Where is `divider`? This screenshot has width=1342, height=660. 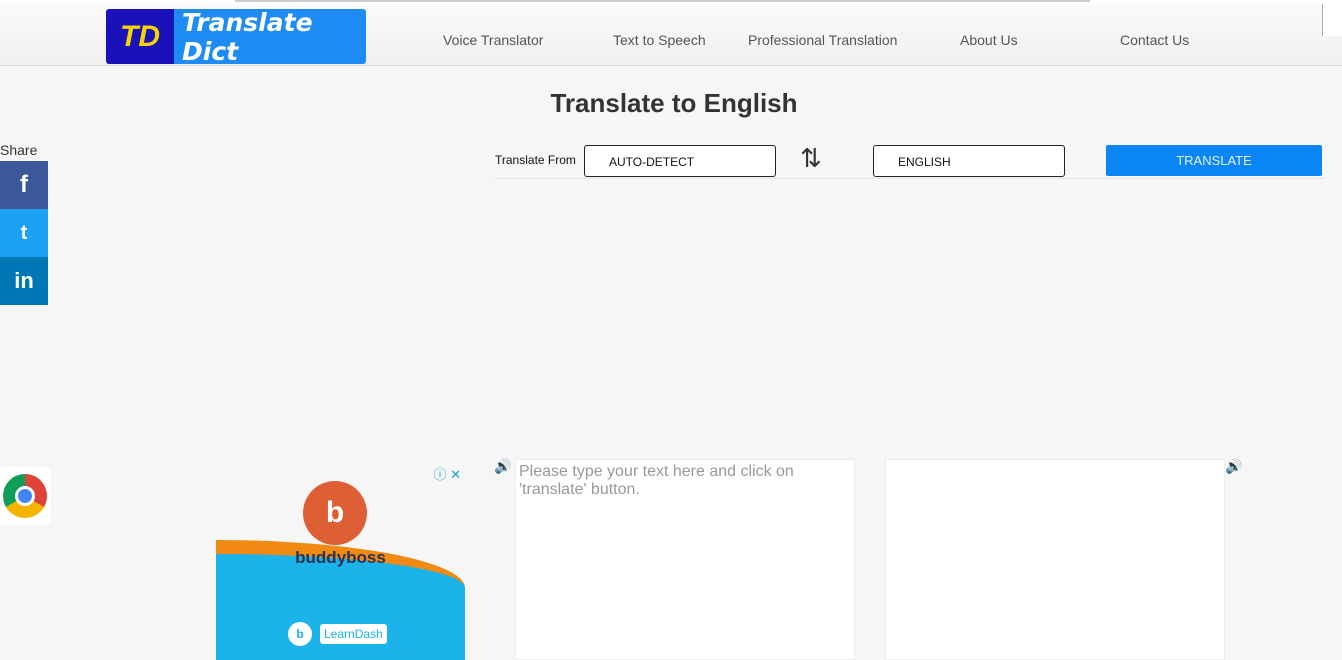 divider is located at coordinates (910, 178).